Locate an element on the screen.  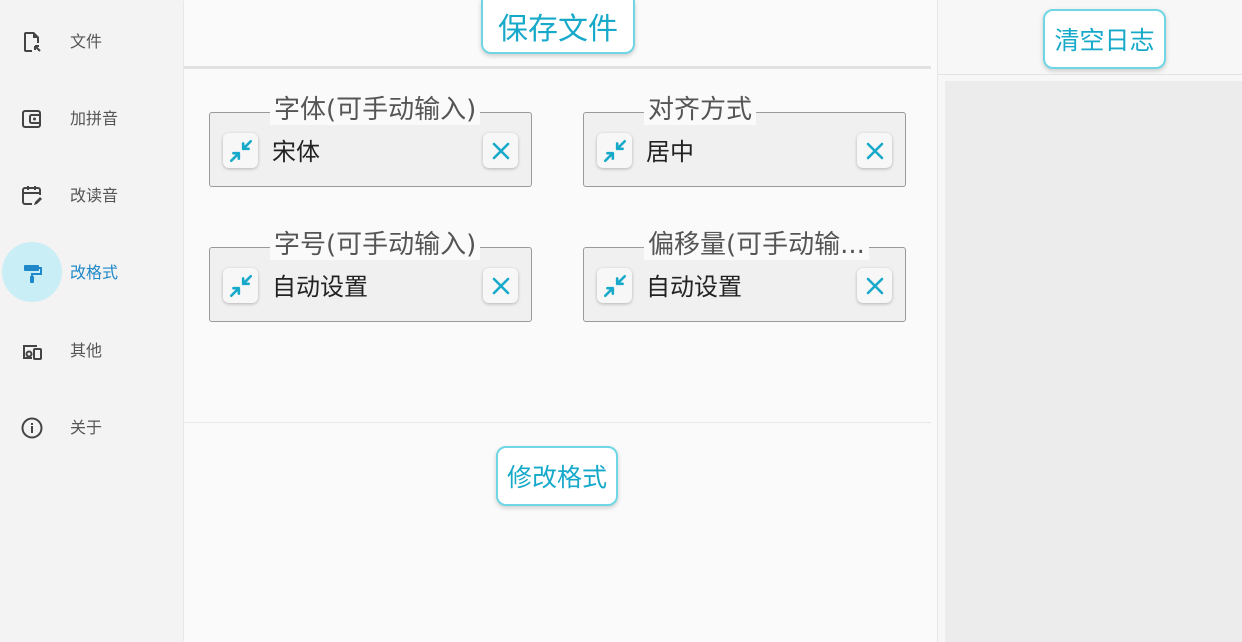
sidebar-item-other: 其他 is located at coordinates (91, 351).